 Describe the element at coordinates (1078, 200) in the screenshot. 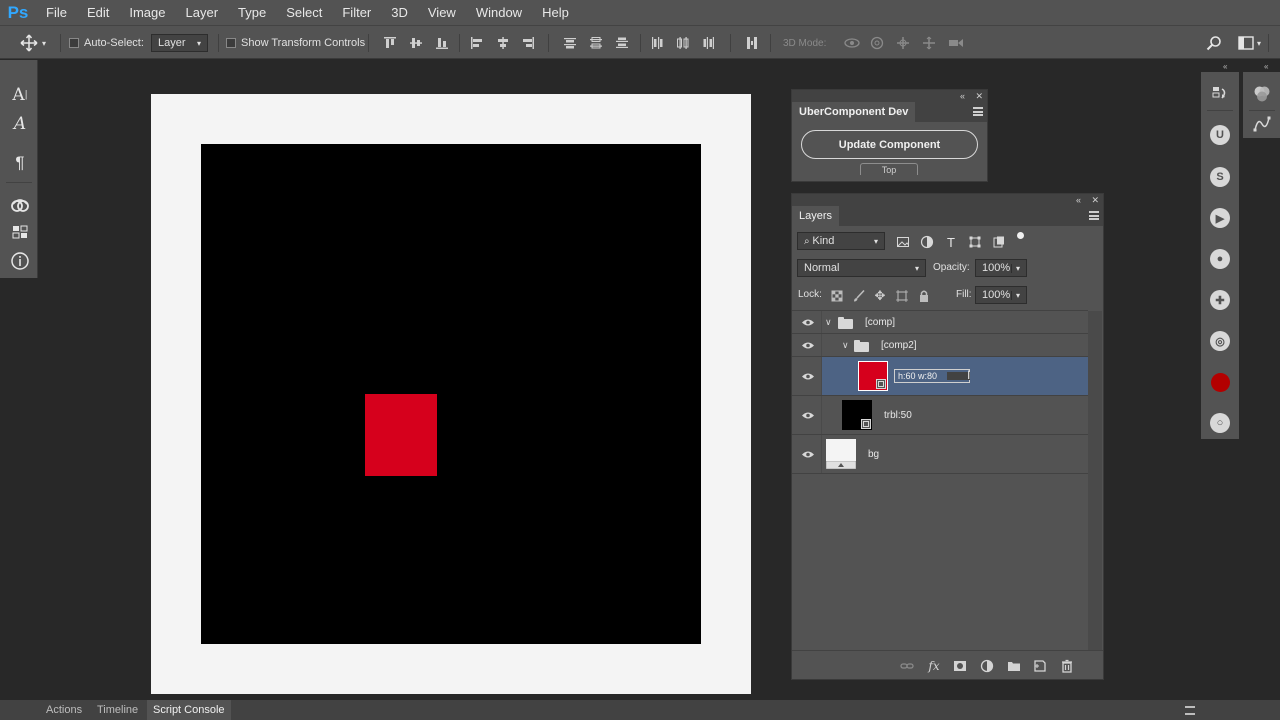

I see `collapse-panel-icon: «` at that location.